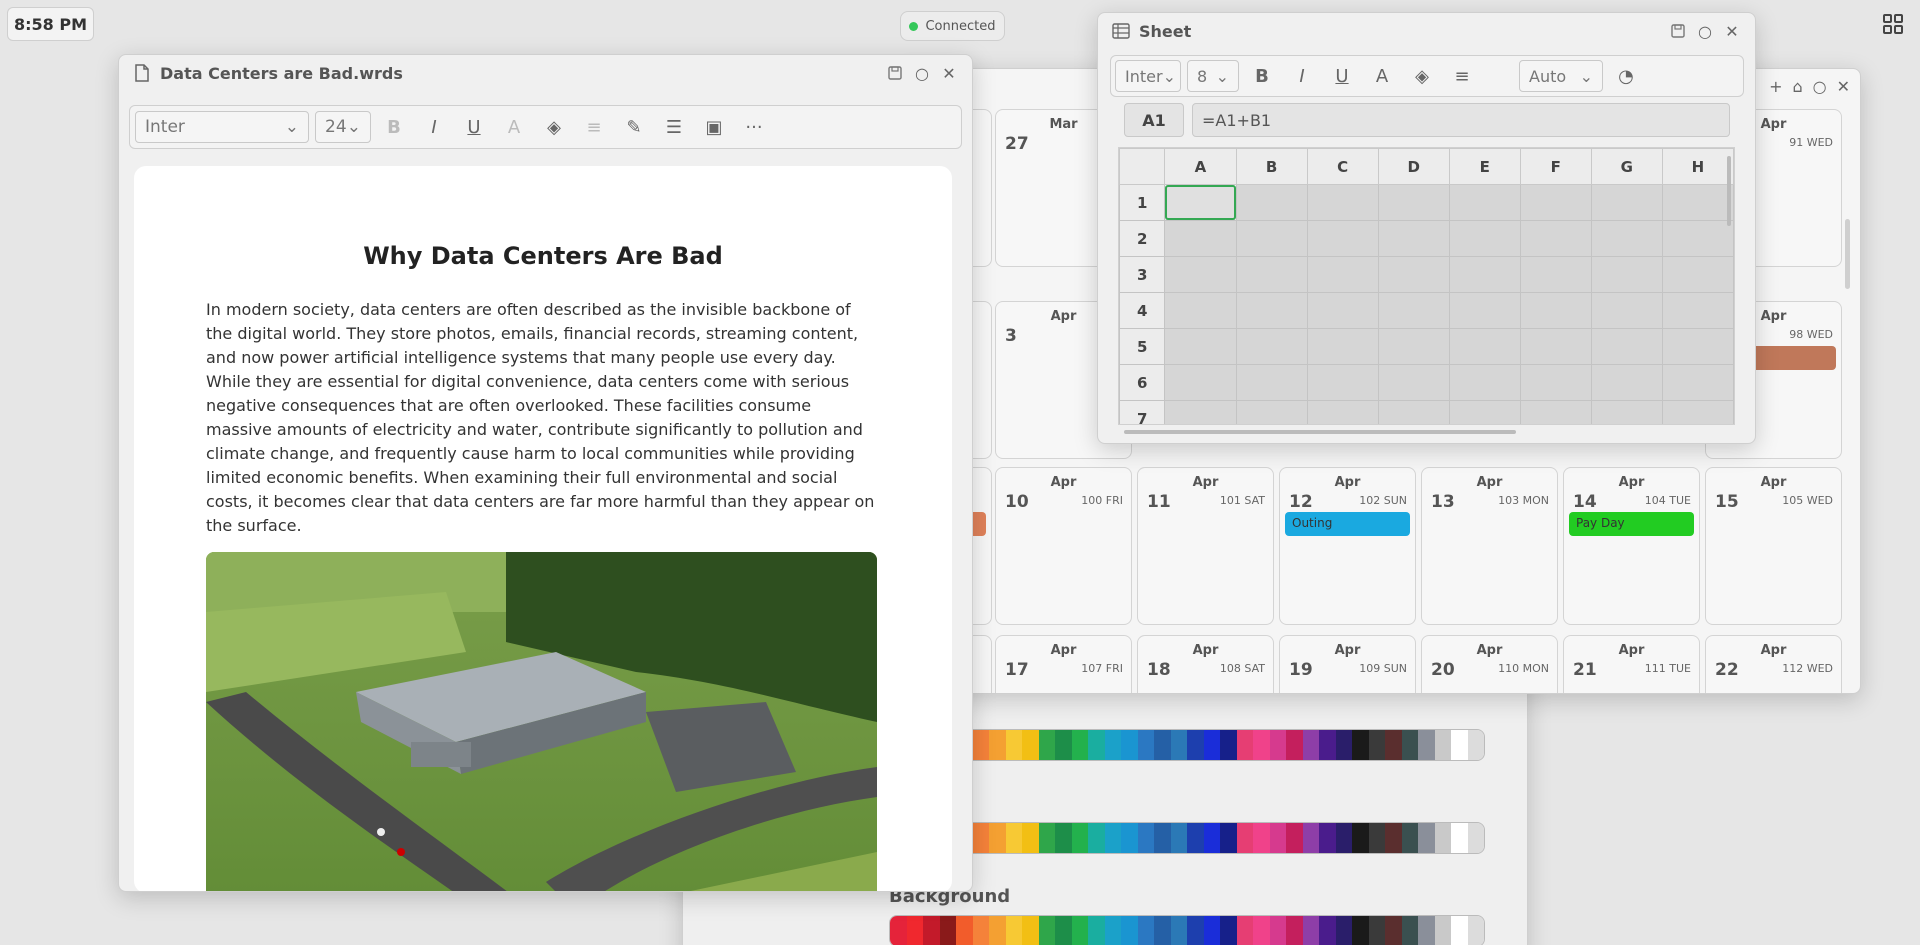  Describe the element at coordinates (222, 127) in the screenshot. I see `font-family-select: Inter ⌄` at that location.